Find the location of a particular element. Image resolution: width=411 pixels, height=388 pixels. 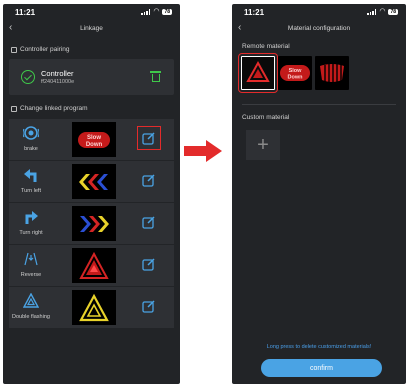

program-label: Turn left is located at coordinates (31, 191).